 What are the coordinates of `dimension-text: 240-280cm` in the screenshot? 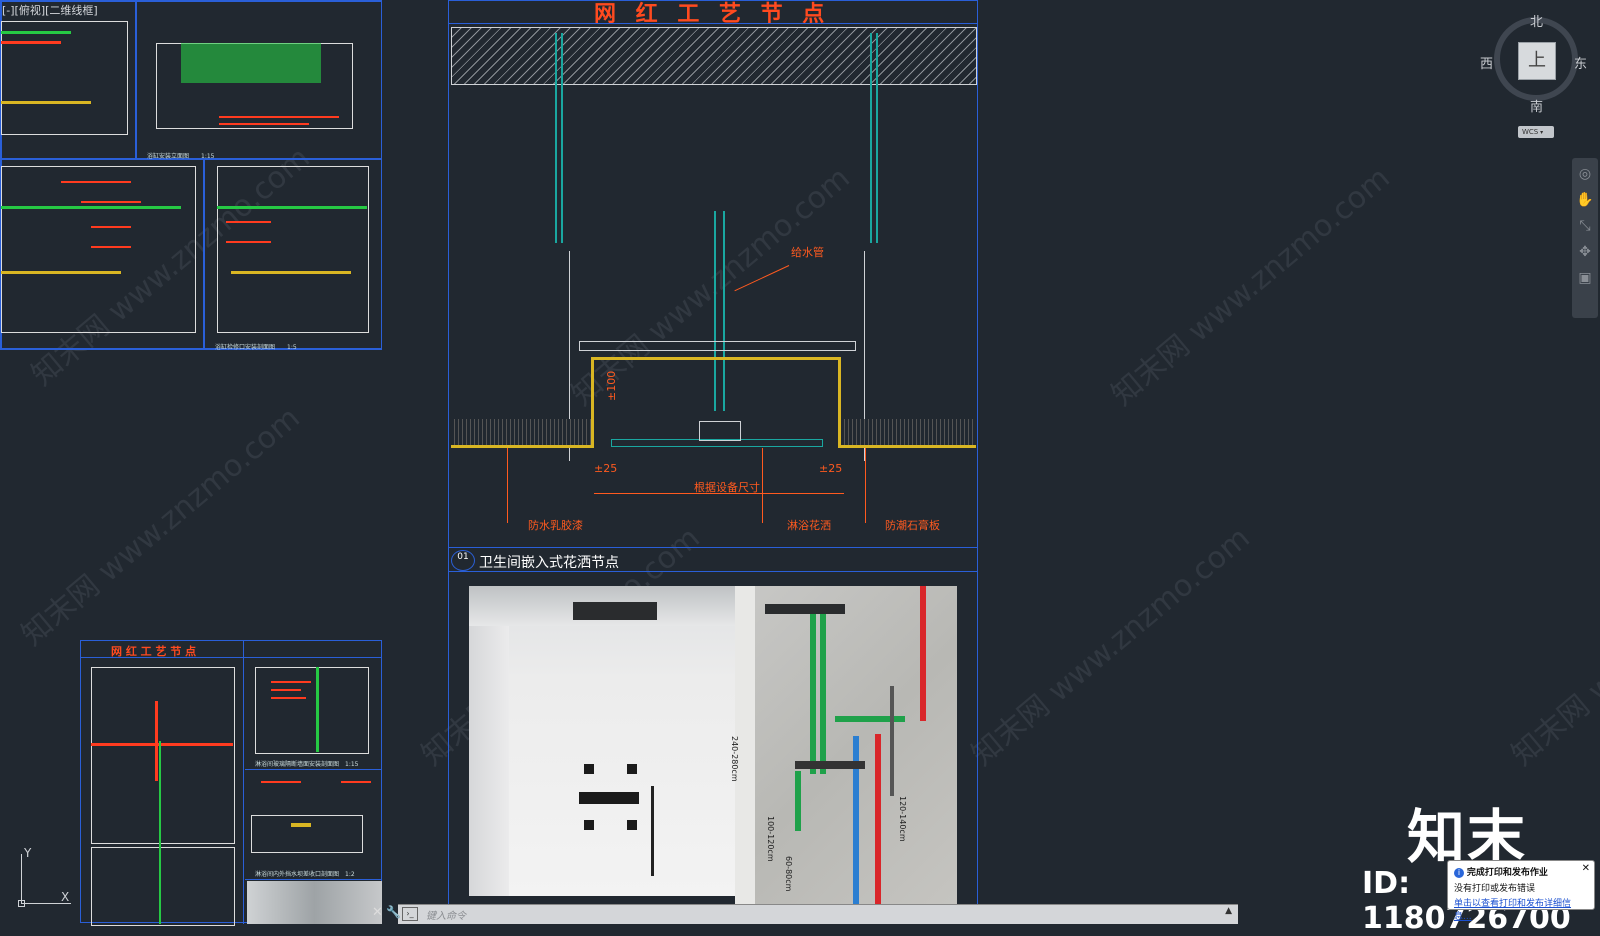 It's located at (734, 759).